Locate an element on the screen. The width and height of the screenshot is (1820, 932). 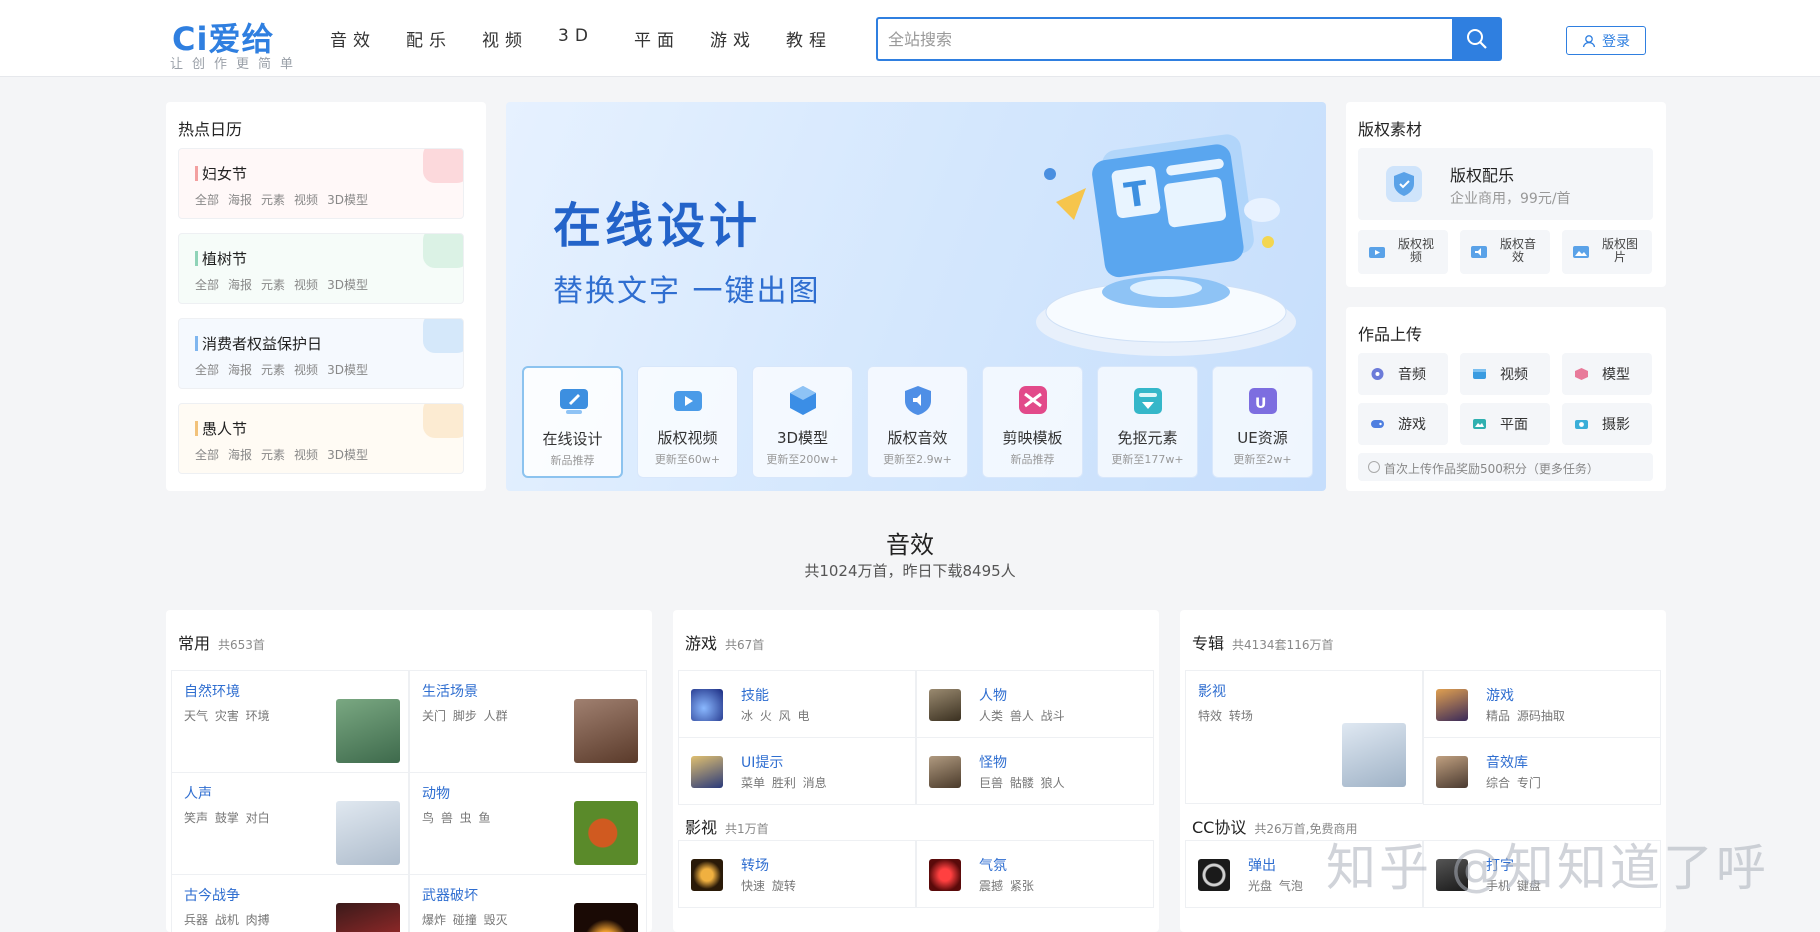
category-tags: 巨兽 骷髅 狼人 is located at coordinates (1022, 783).